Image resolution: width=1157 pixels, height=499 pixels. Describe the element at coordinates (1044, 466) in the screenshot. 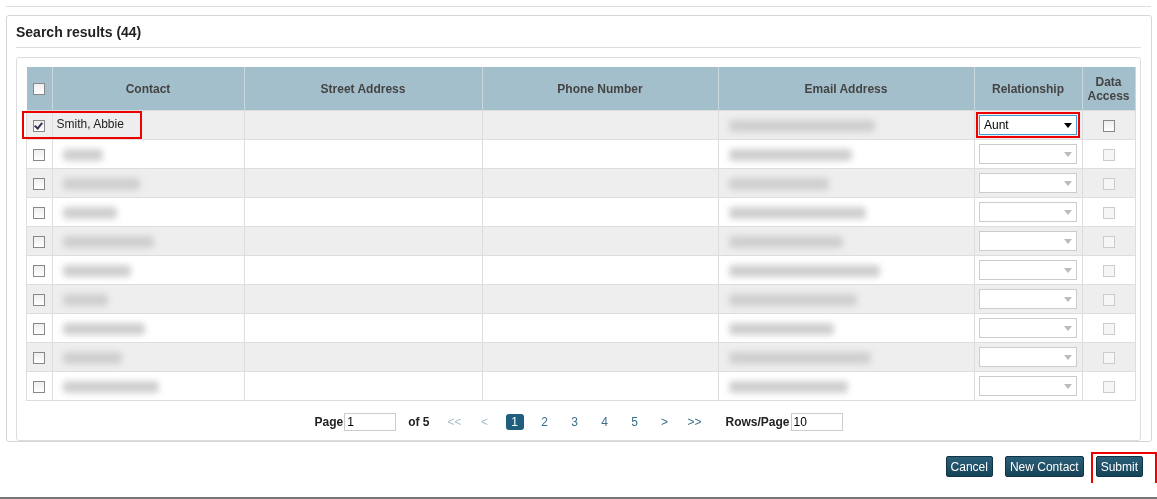

I see `action-button: New Contact` at that location.